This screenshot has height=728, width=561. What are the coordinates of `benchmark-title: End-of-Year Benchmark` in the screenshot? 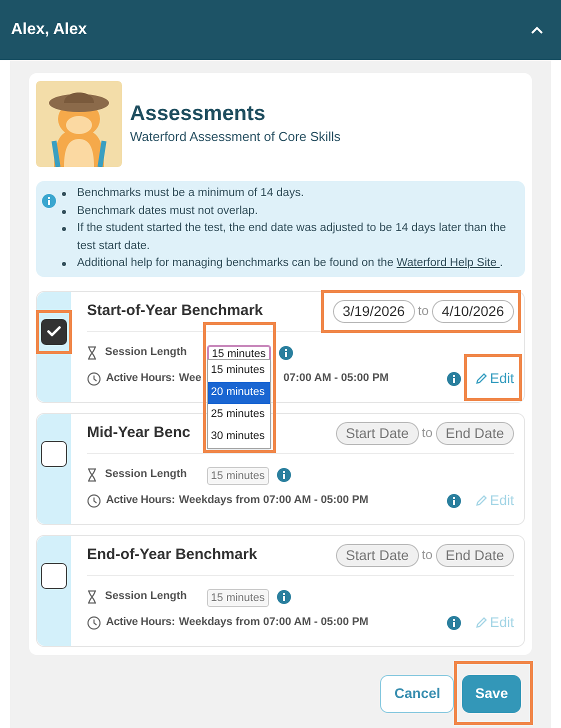 It's located at (172, 554).